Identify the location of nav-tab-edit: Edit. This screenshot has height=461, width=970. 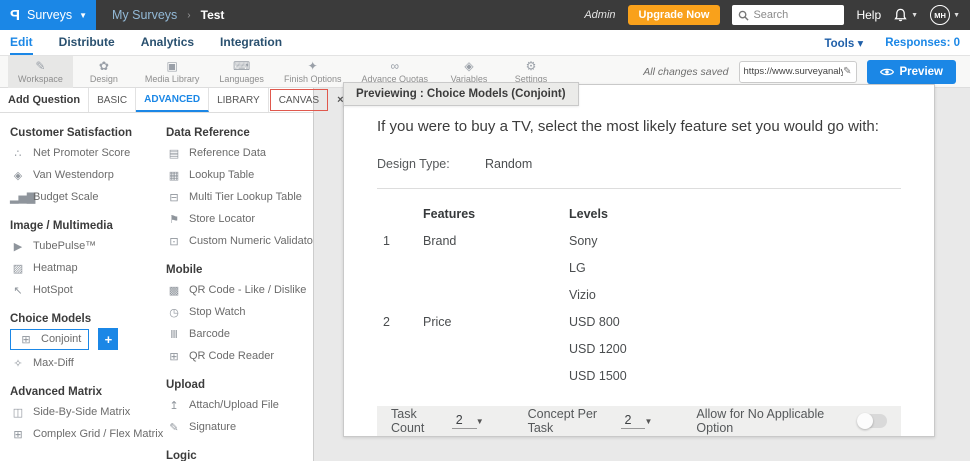
(21, 42).